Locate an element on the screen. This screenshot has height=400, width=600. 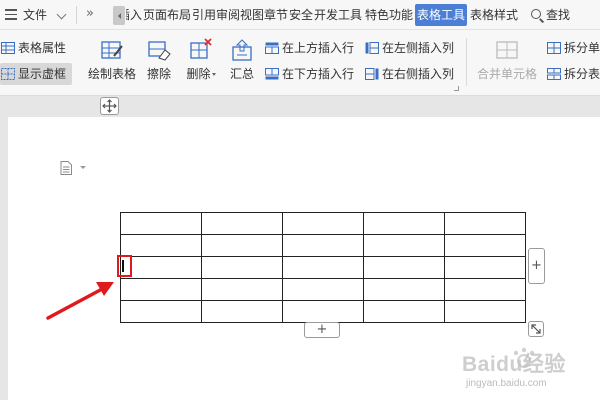
dialog-launcher-icon is located at coordinates (456, 88).